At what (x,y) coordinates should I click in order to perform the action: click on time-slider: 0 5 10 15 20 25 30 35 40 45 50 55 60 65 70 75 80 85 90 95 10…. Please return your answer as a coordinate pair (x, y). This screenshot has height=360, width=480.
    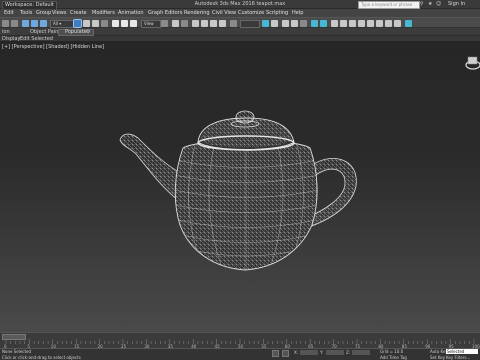
    Looking at the image, I should click on (240, 340).